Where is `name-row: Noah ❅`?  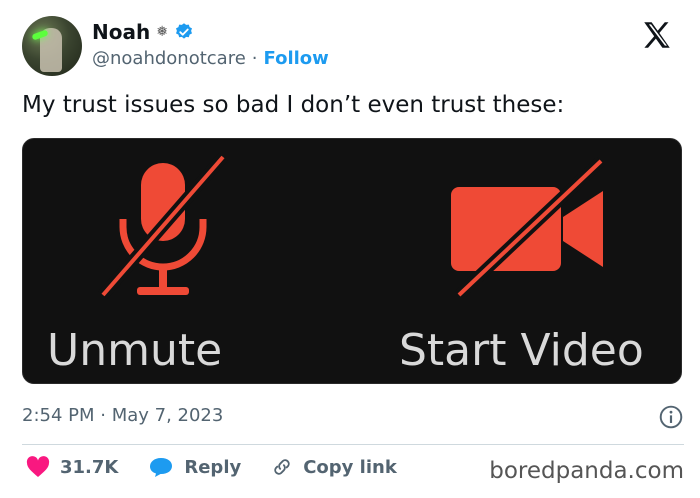
name-row: Noah ❅ is located at coordinates (143, 32).